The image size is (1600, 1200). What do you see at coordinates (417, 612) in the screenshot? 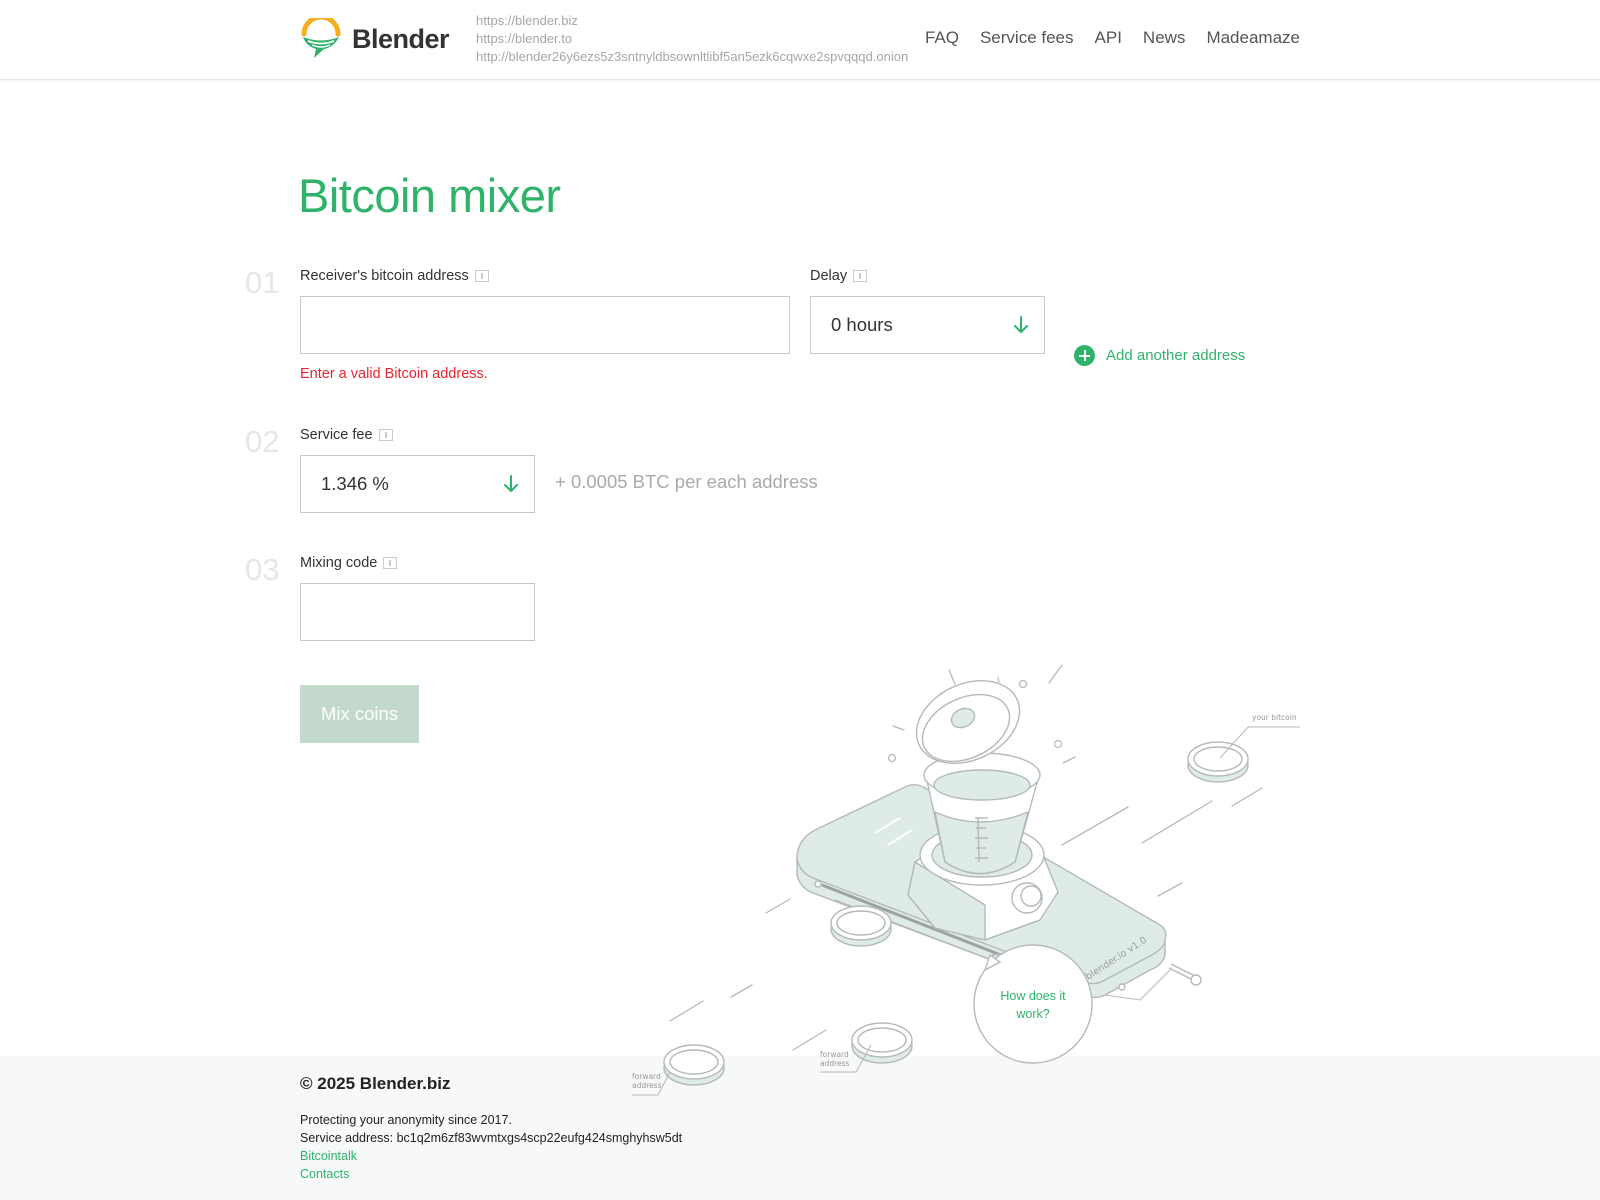
I see `mixing-code-input` at bounding box center [417, 612].